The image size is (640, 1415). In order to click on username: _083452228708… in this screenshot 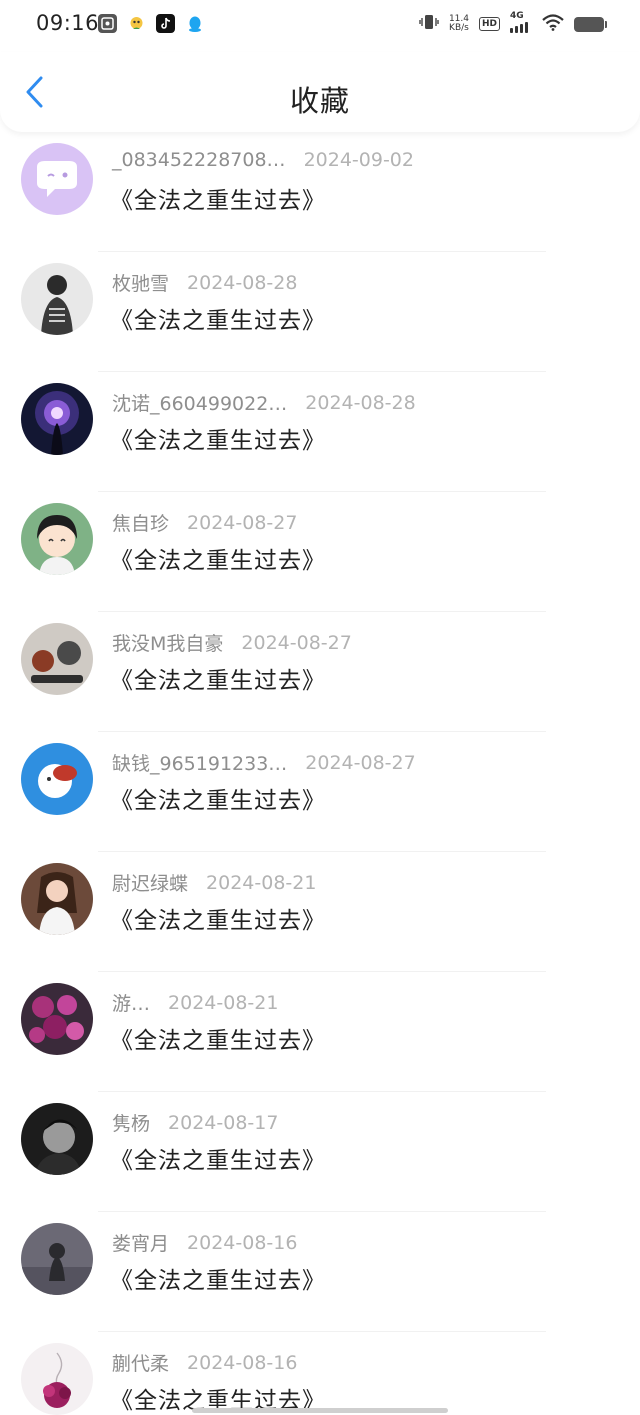, I will do `click(199, 160)`.